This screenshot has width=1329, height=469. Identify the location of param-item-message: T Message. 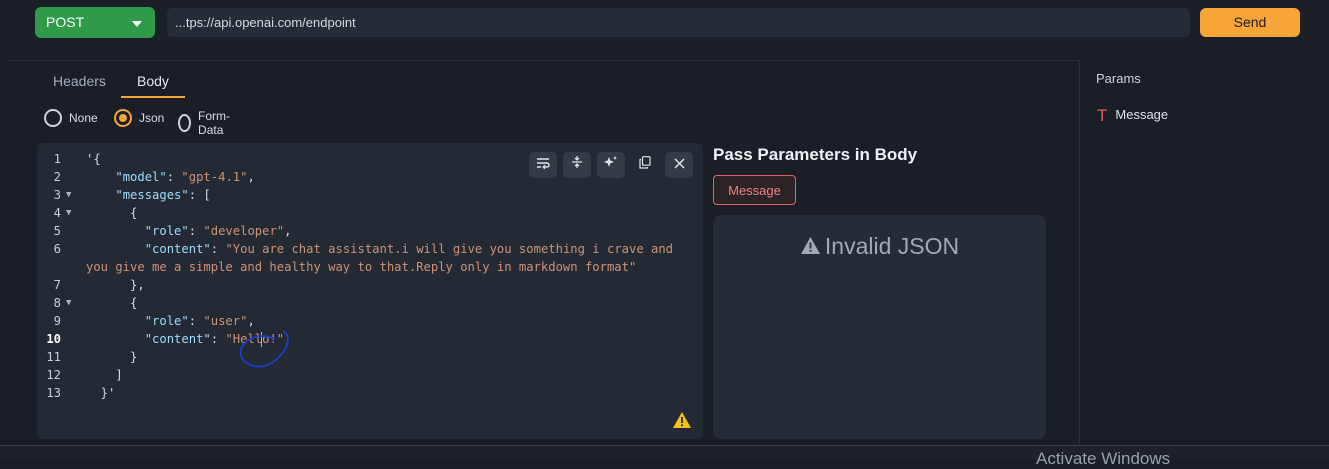
(1132, 116).